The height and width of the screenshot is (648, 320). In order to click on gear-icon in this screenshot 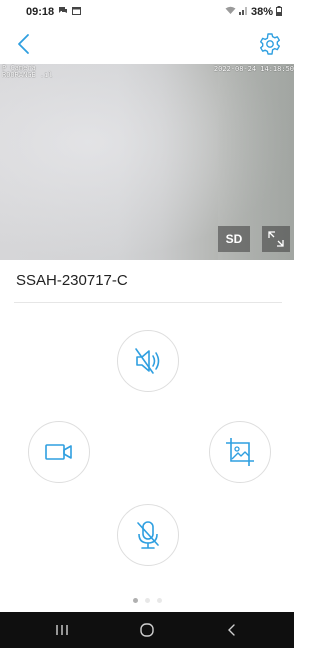, I will do `click(270, 44)`.